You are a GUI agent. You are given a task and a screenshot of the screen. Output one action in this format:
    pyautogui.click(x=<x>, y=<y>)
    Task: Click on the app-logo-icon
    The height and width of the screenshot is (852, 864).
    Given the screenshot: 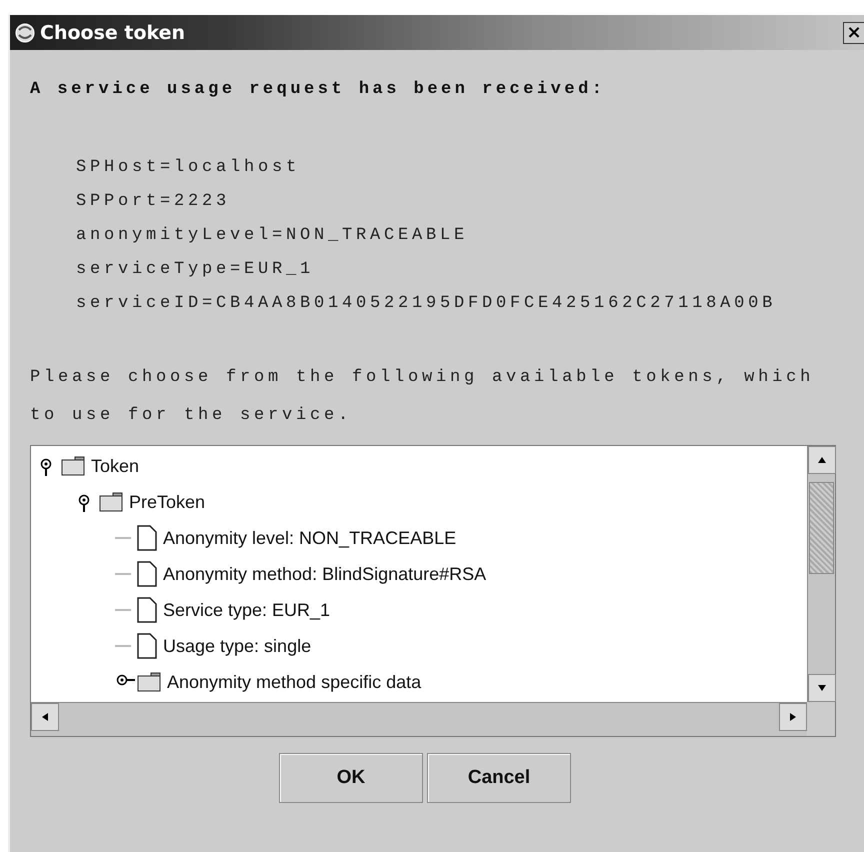 What is the action you would take?
    pyautogui.click(x=25, y=33)
    